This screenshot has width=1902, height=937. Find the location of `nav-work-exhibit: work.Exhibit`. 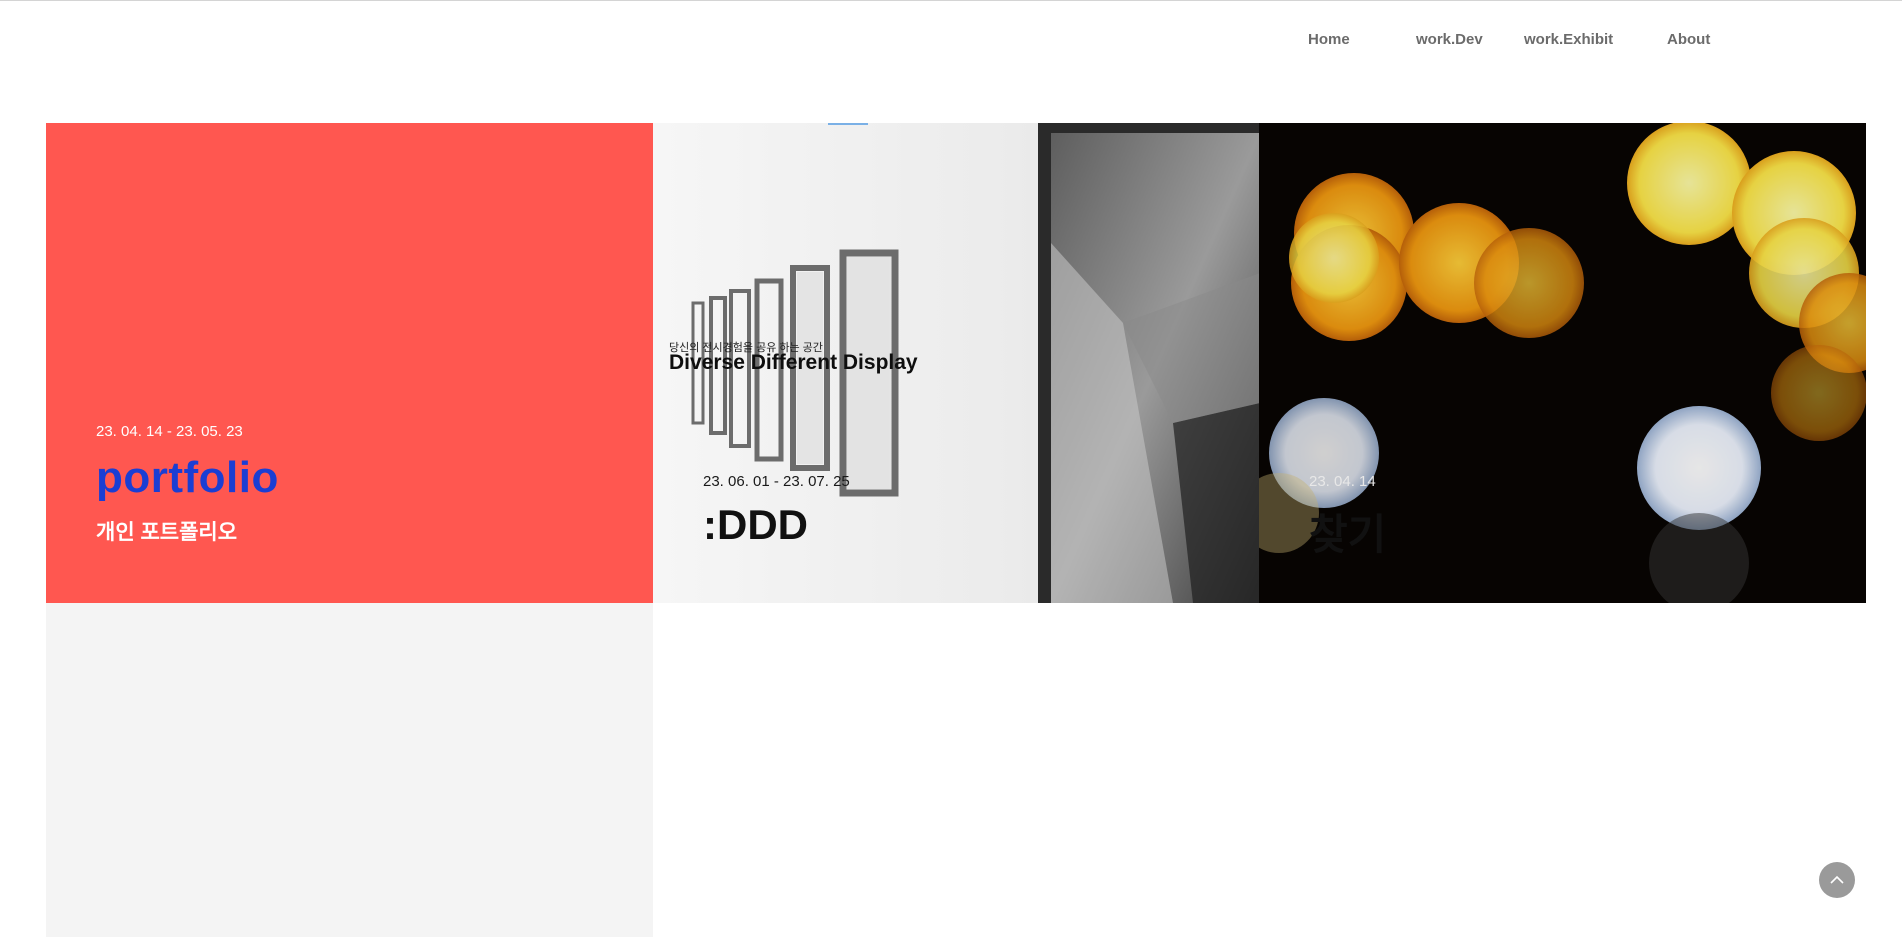

nav-work-exhibit: work.Exhibit is located at coordinates (1568, 39).